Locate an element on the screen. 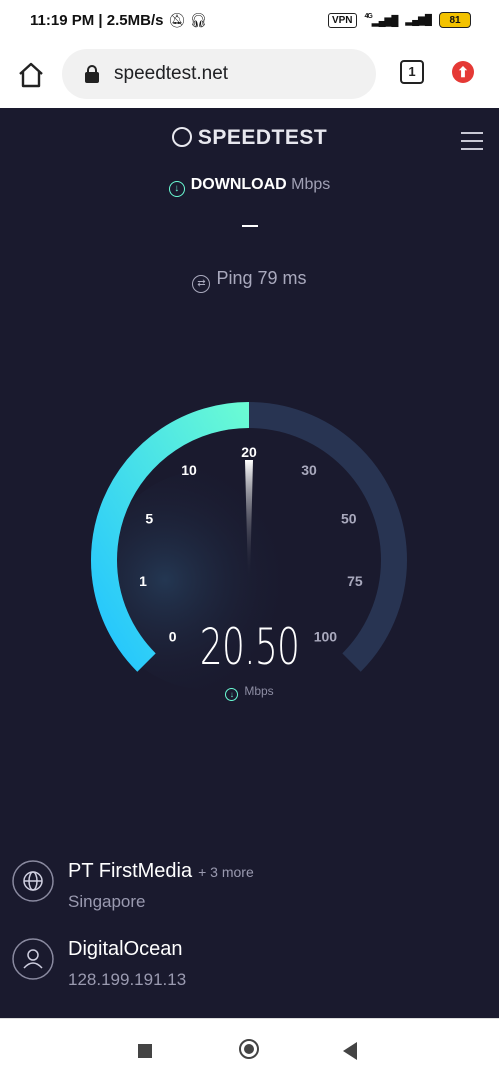  vpn-badge: VPN is located at coordinates (342, 20).